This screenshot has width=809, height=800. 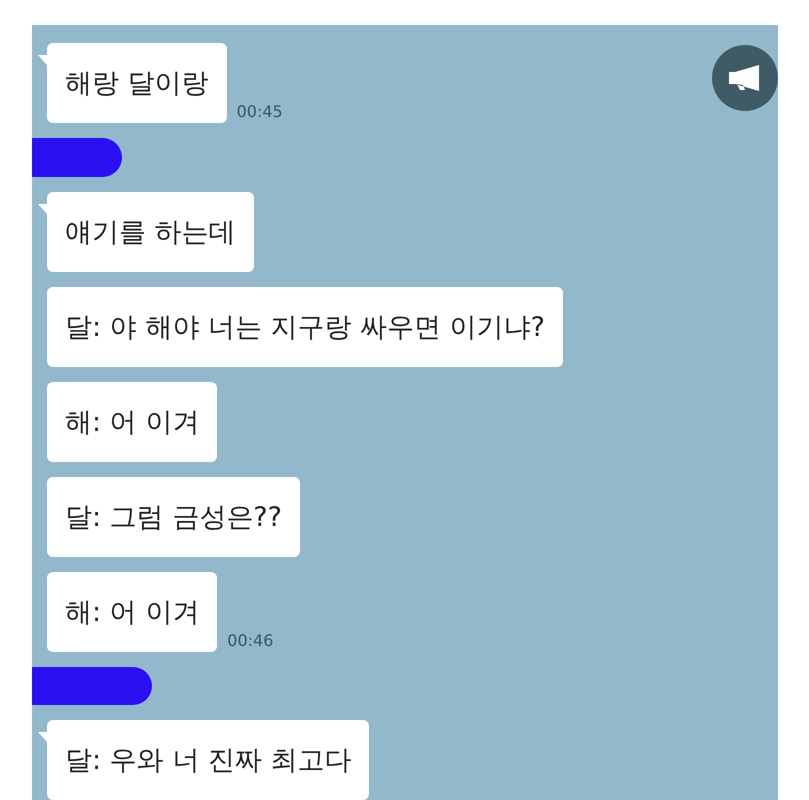 I want to click on message-bubble: 달: 그럼 금성은??, so click(x=173, y=516).